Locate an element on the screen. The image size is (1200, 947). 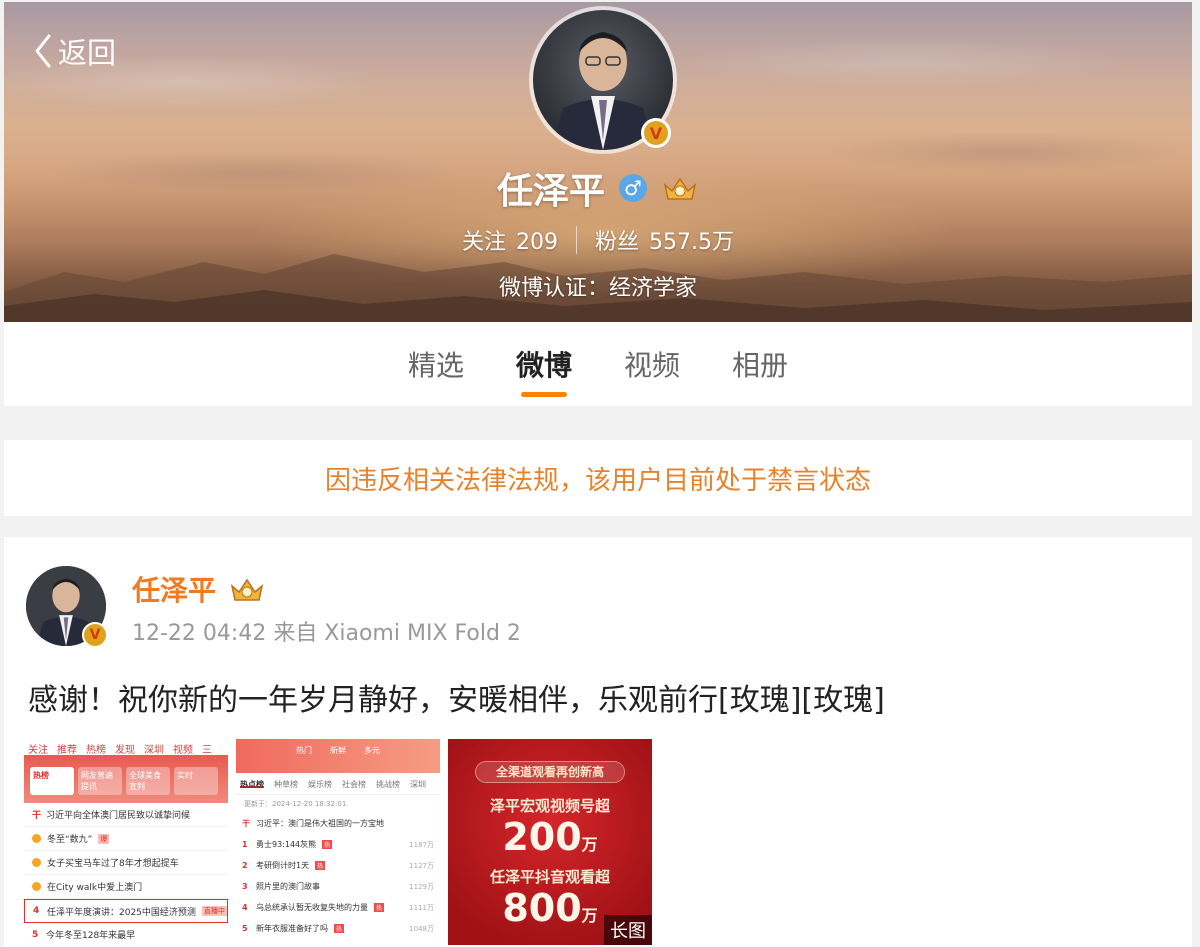
thumb1-row-text: 习近平向全体澳门居民致以诚挚问候 is located at coordinates (118, 816).